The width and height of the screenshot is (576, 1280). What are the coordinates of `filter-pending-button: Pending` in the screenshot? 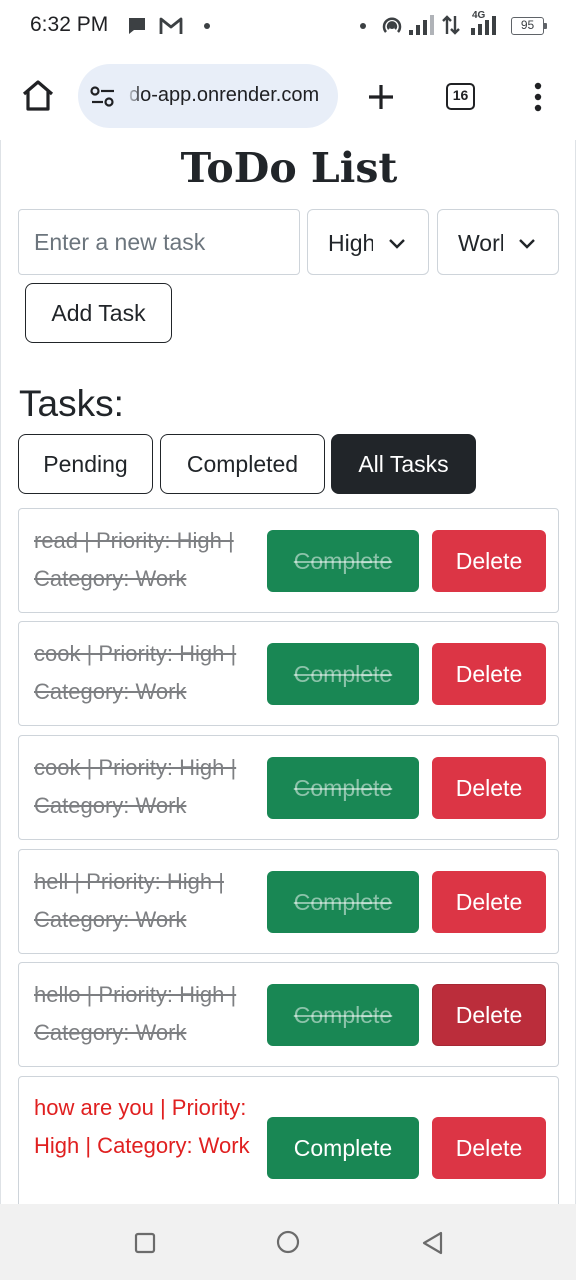 It's located at (85, 464).